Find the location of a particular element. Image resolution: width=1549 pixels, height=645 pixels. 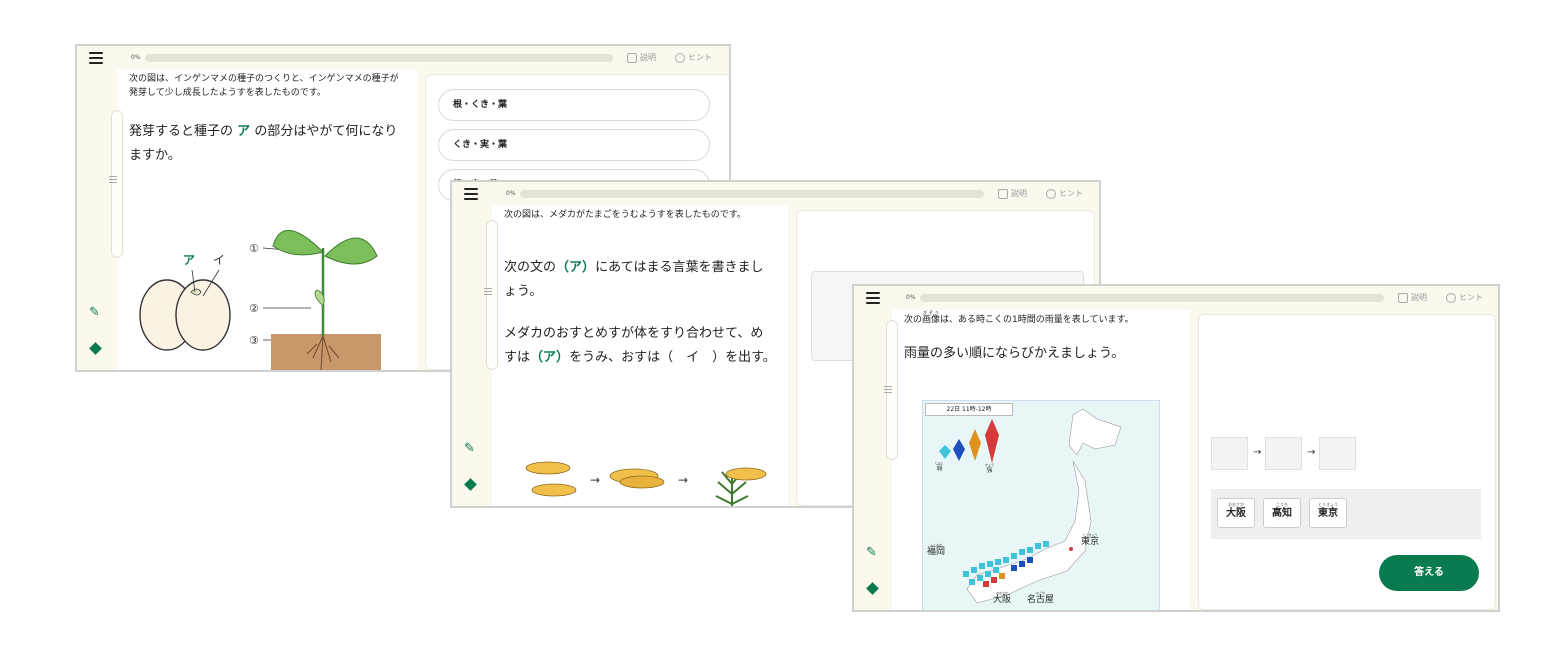

answer-area: → → おおさか 大阪 こうち 高知 とうきょう 東京 答える is located at coordinates (1347, 462).